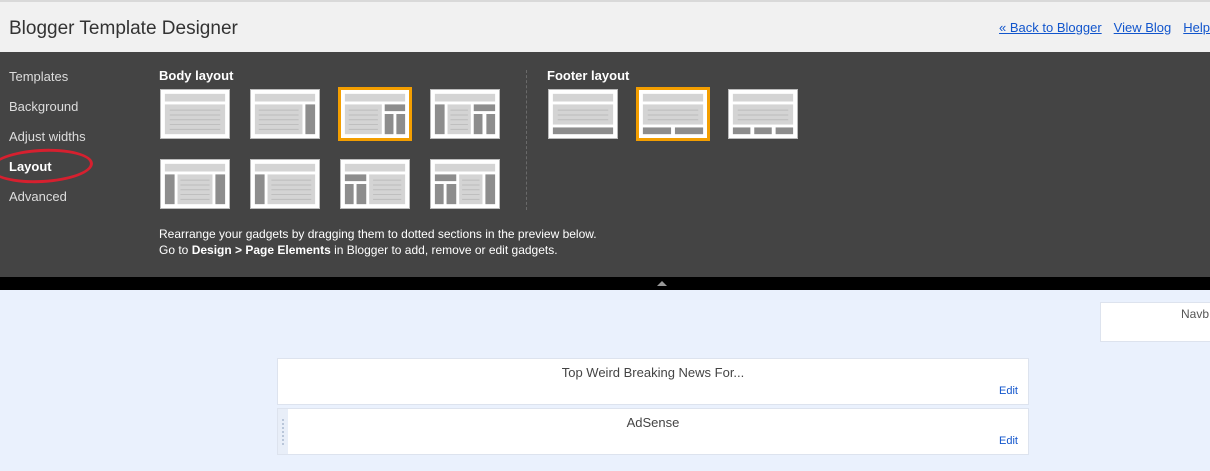  I want to click on nav-item-advanced: Advanced, so click(47, 204).